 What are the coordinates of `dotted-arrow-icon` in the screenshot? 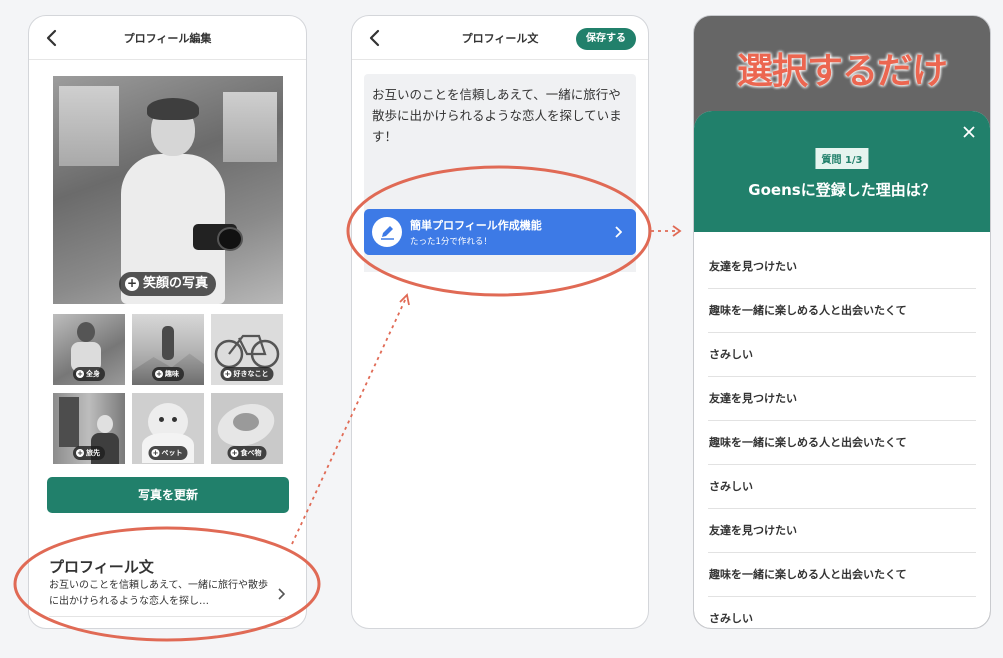 It's located at (666, 231).